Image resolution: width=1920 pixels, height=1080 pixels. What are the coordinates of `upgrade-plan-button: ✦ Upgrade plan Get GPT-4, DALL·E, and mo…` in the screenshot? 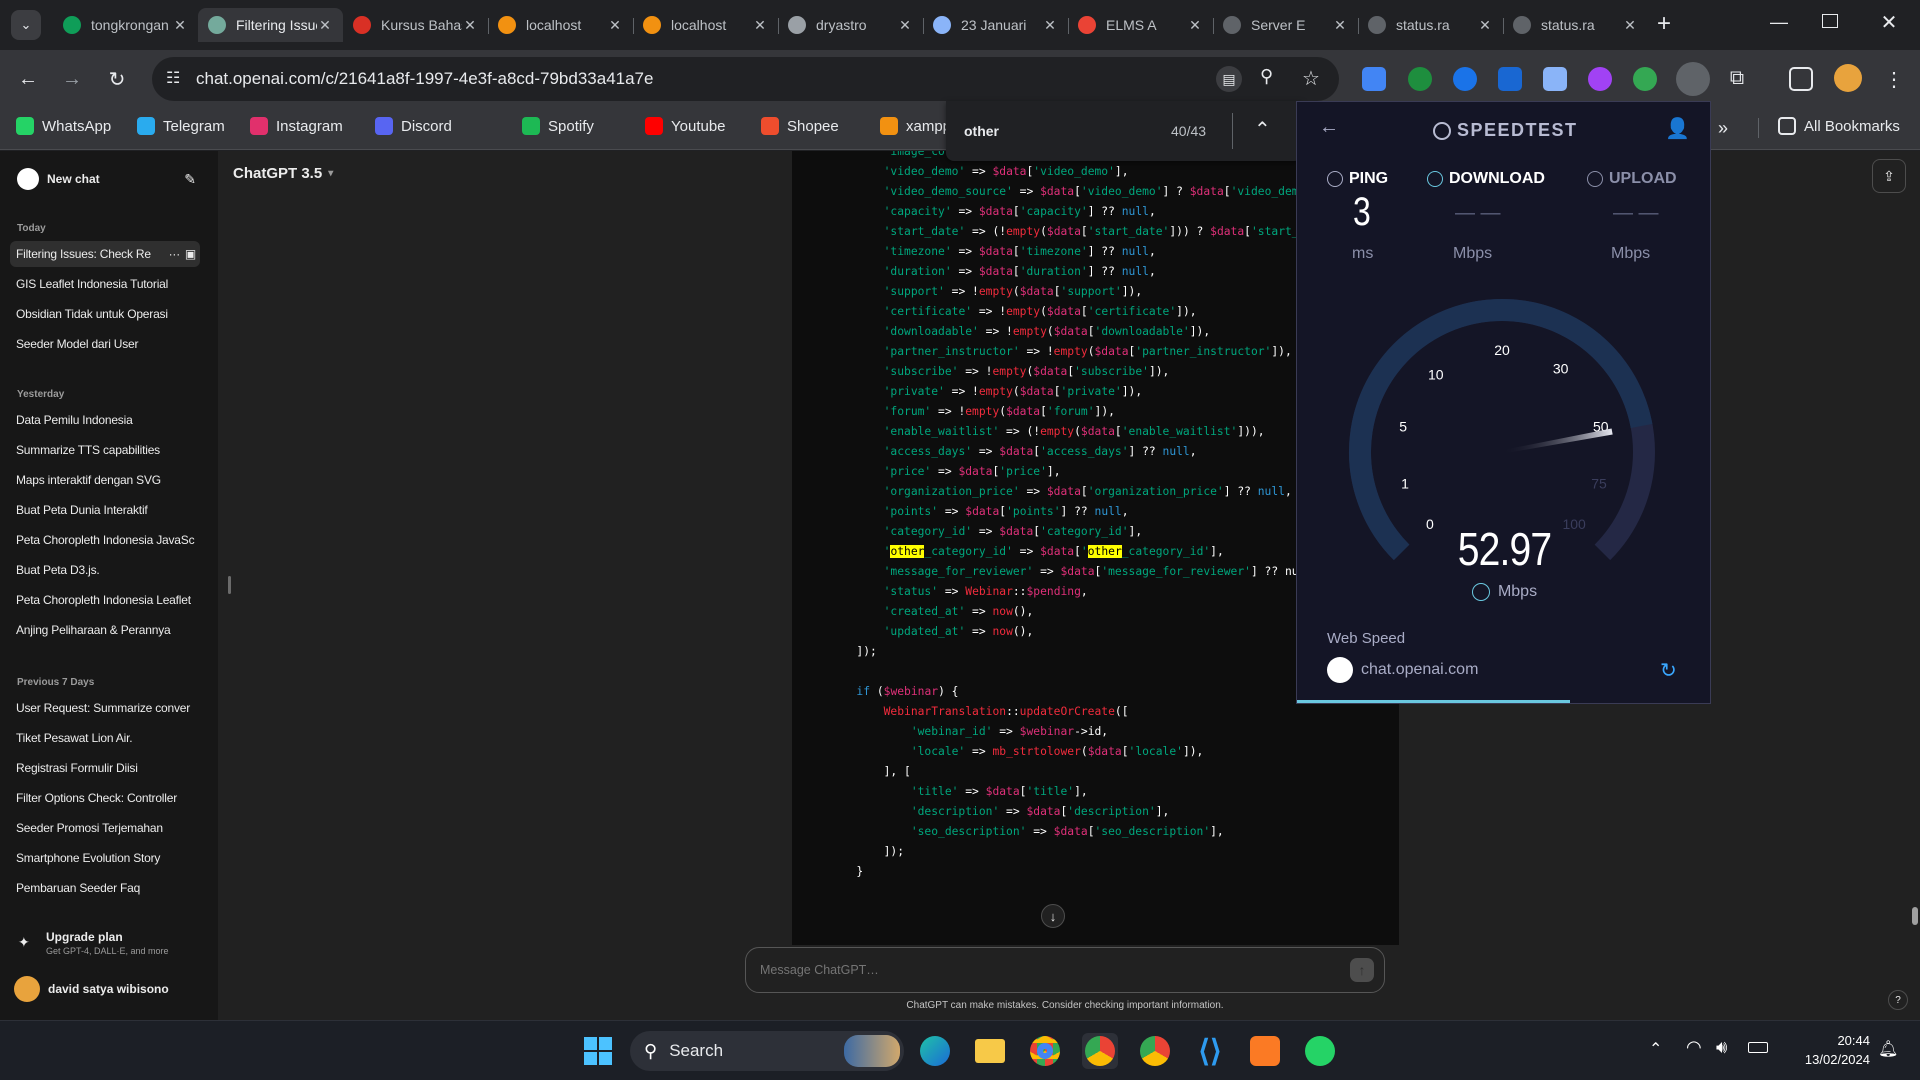 It's located at (109, 945).